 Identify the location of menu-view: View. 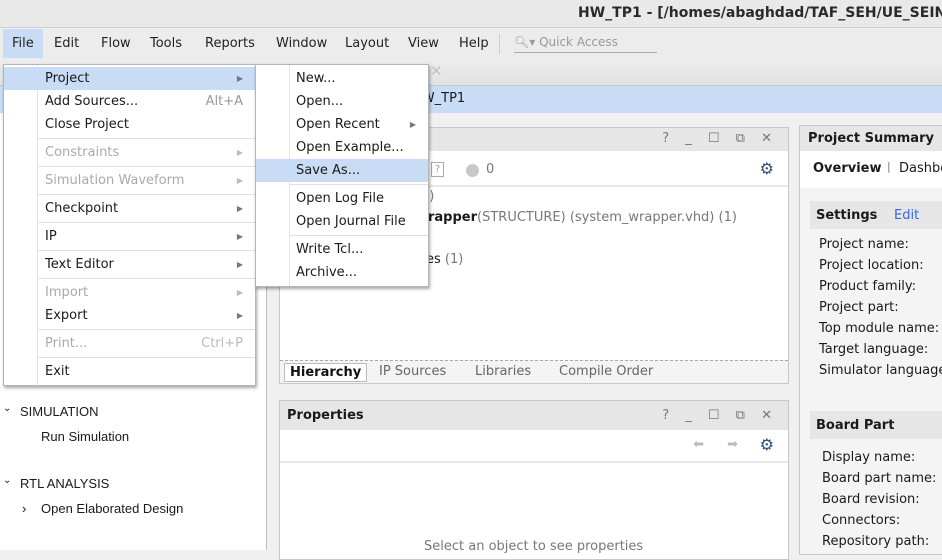
(423, 43).